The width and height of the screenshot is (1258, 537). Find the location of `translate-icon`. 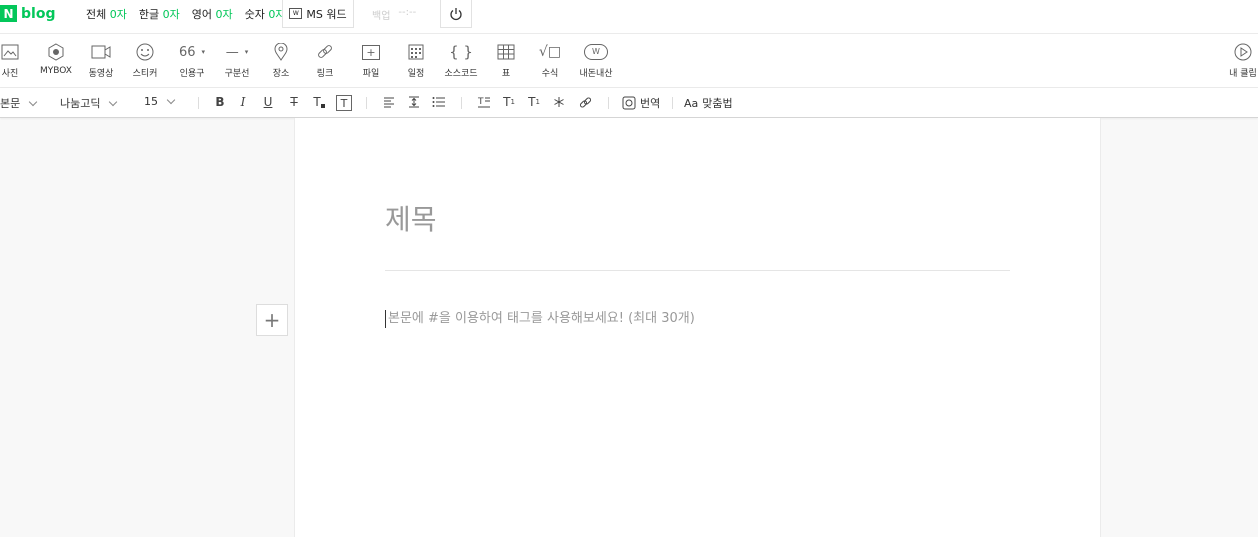

translate-icon is located at coordinates (629, 103).